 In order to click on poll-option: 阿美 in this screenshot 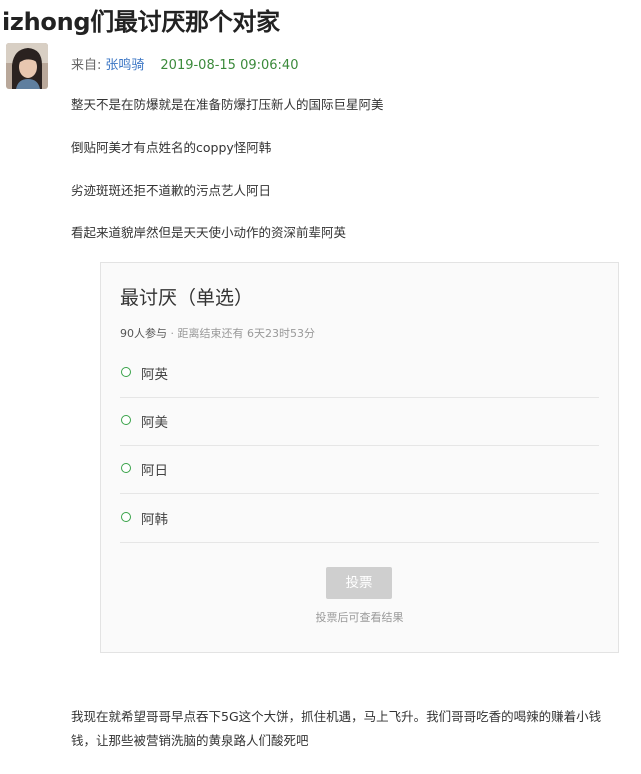, I will do `click(359, 422)`.